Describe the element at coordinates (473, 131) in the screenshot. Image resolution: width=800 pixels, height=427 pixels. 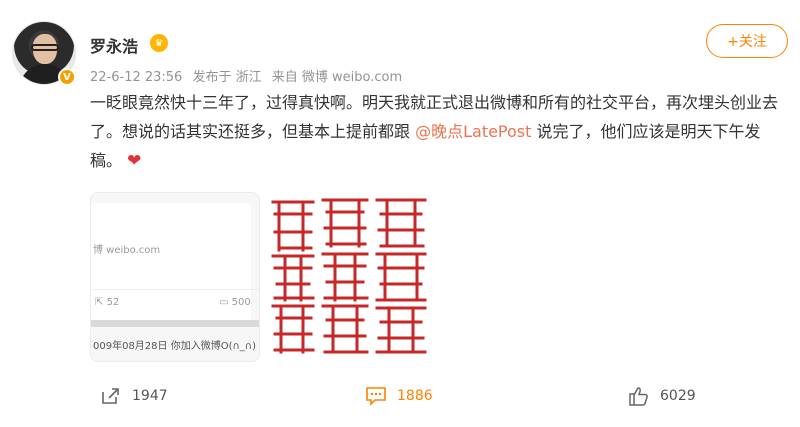
I see `mention-link: @晚点LatePost` at that location.